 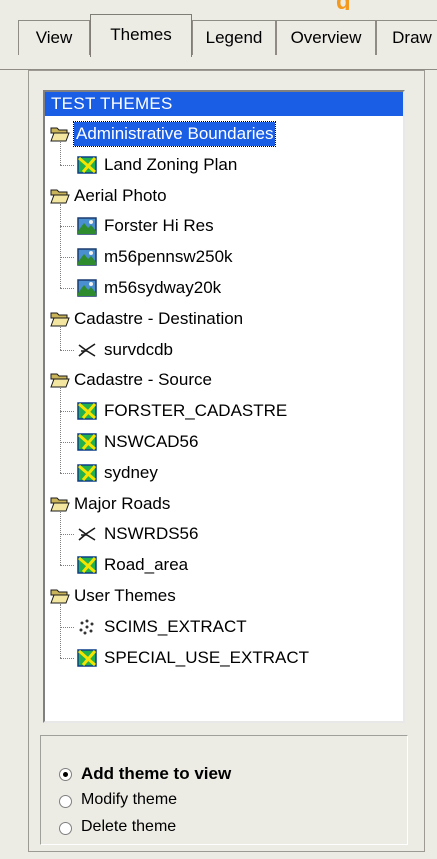 I want to click on tree-group: Administrative Boundaries, so click(x=224, y=134).